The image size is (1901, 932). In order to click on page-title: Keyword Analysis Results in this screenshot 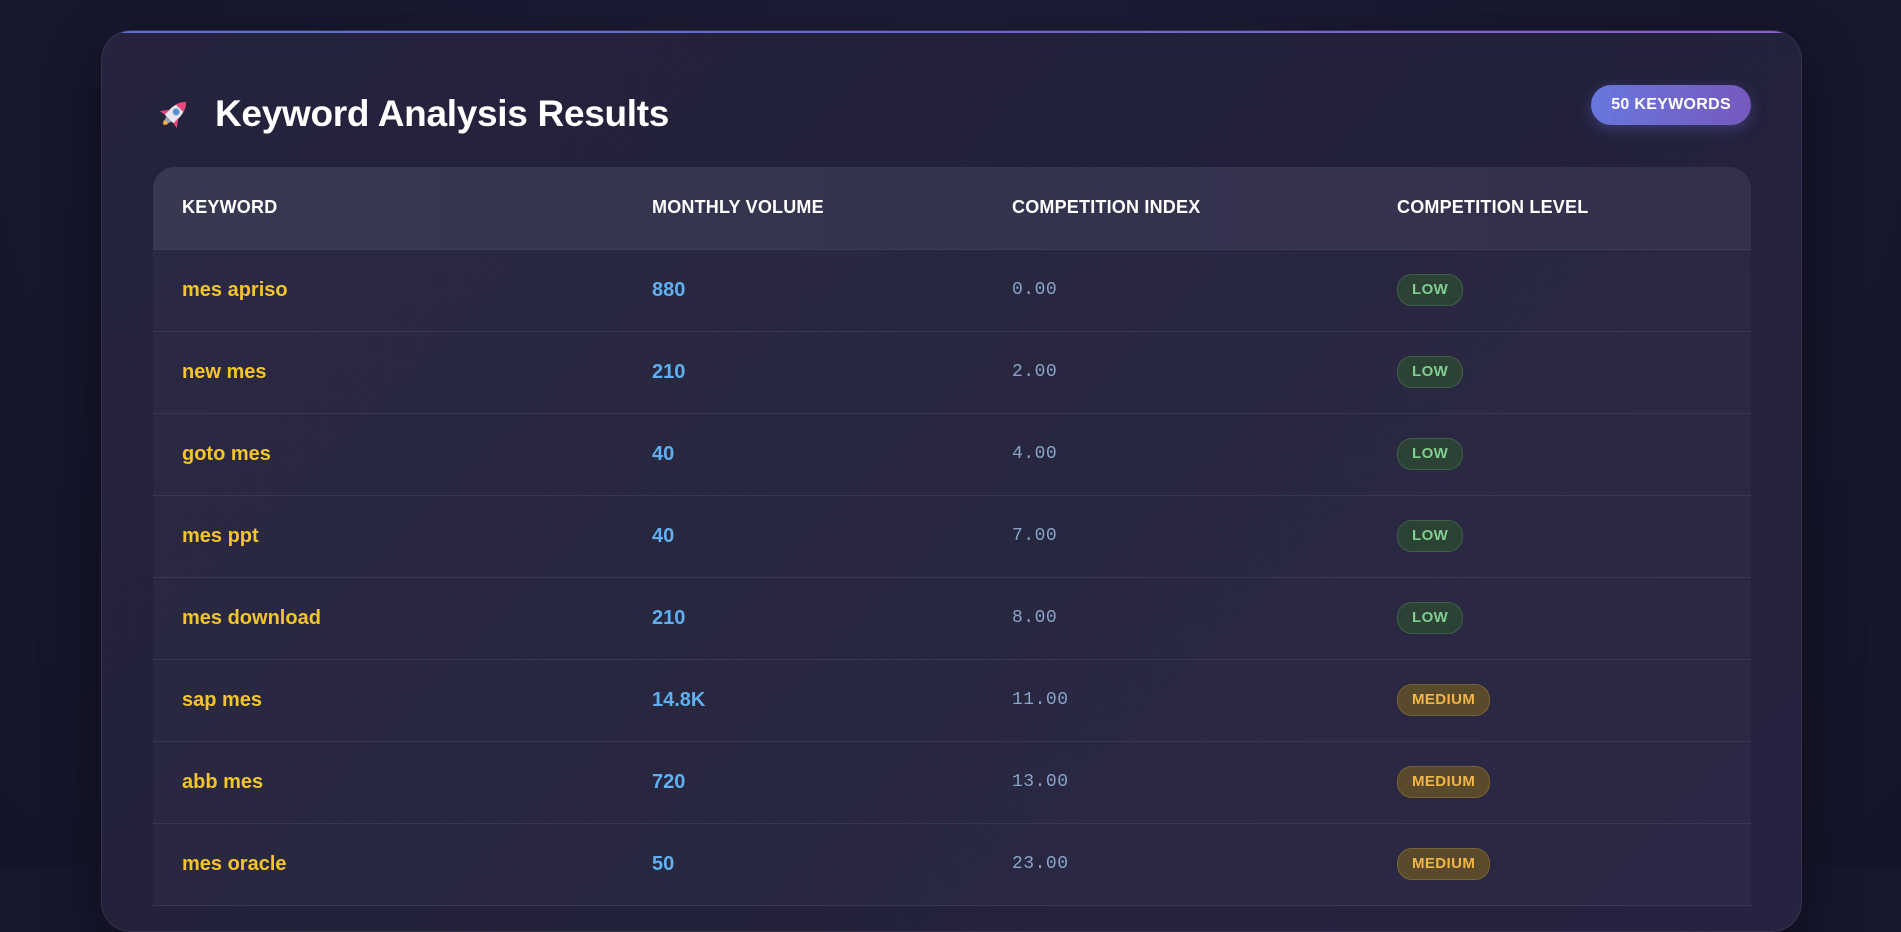, I will do `click(442, 113)`.